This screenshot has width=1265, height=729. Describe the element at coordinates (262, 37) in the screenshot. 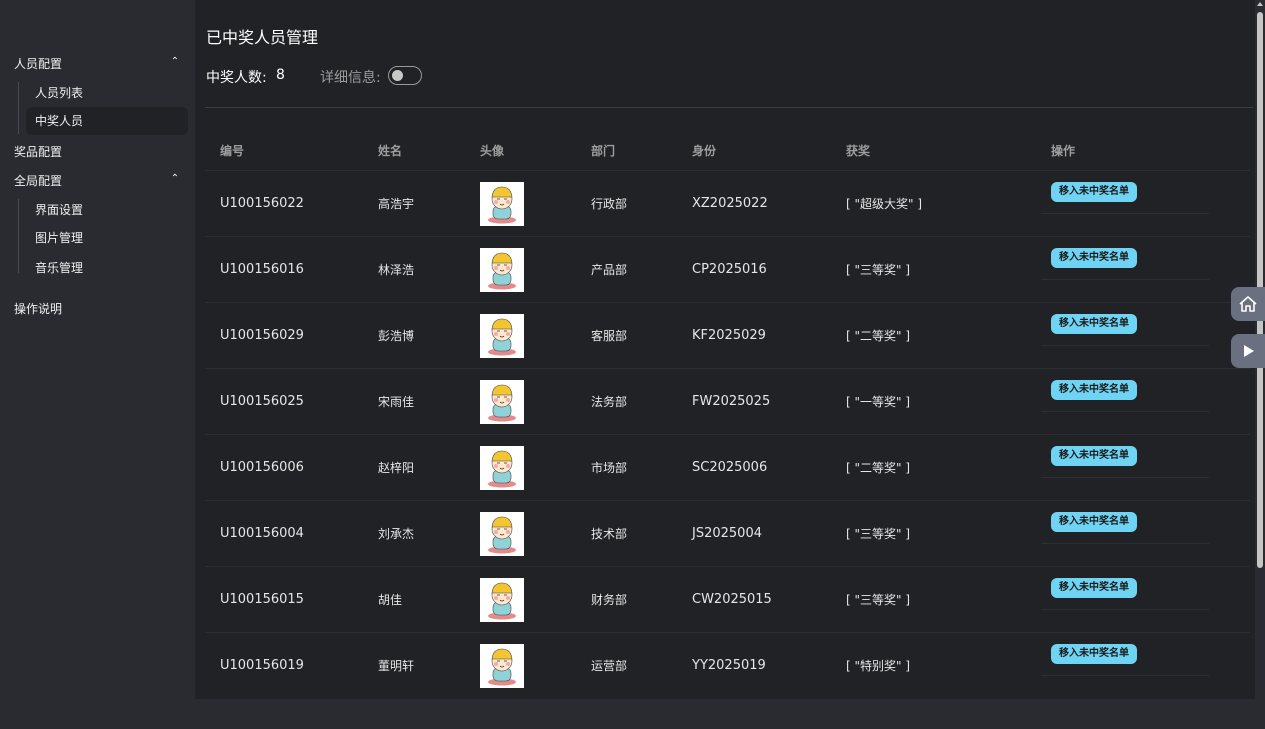

I see `page-title: 已中奖人员管理` at that location.